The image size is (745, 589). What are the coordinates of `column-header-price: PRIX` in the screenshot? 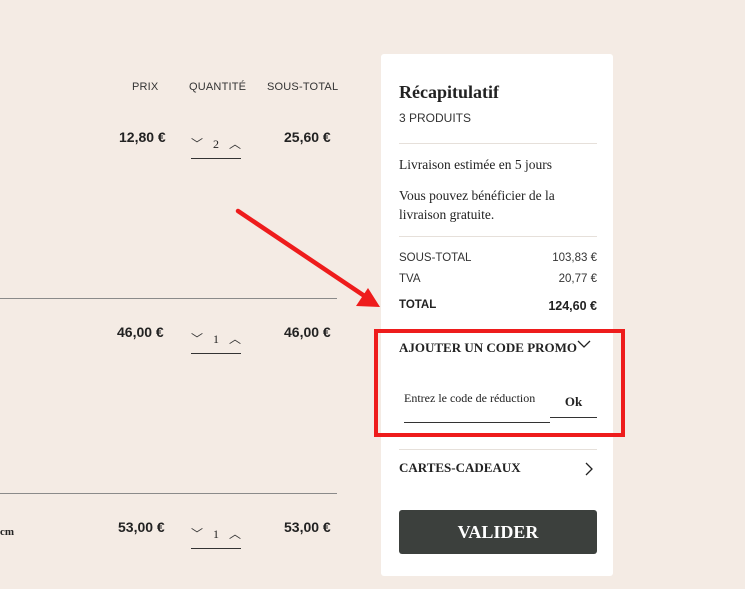 It's located at (145, 87).